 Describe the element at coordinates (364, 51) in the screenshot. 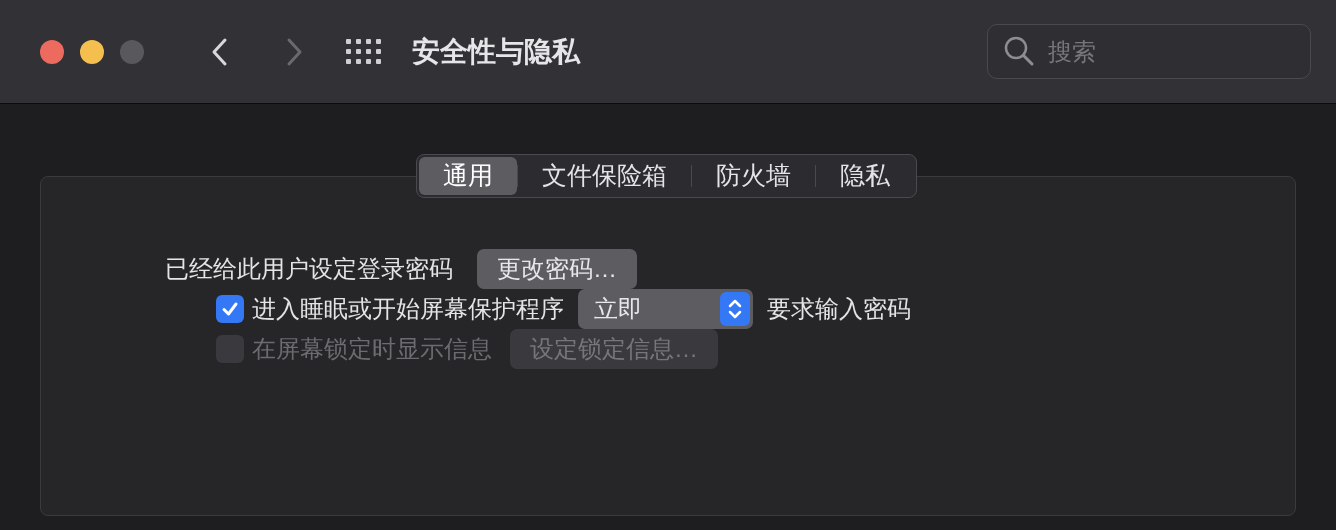

I see `grid-icon` at that location.